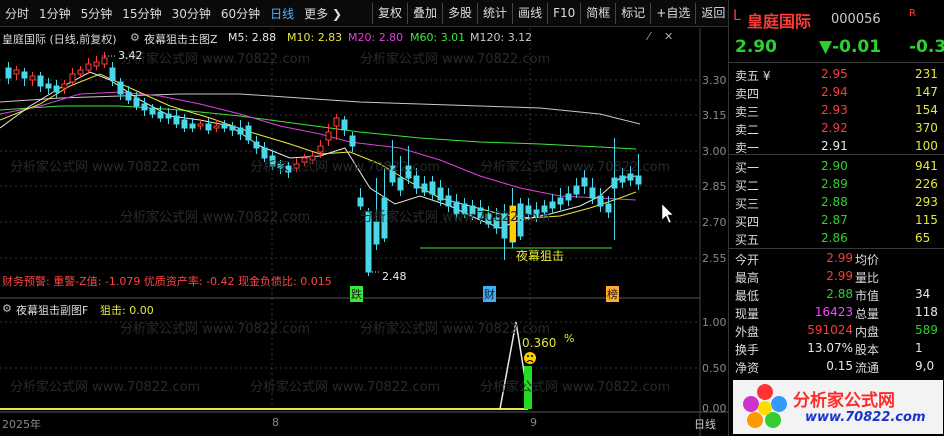 Image resolution: width=944 pixels, height=436 pixels. I want to click on sad-face-icon, so click(530, 358).